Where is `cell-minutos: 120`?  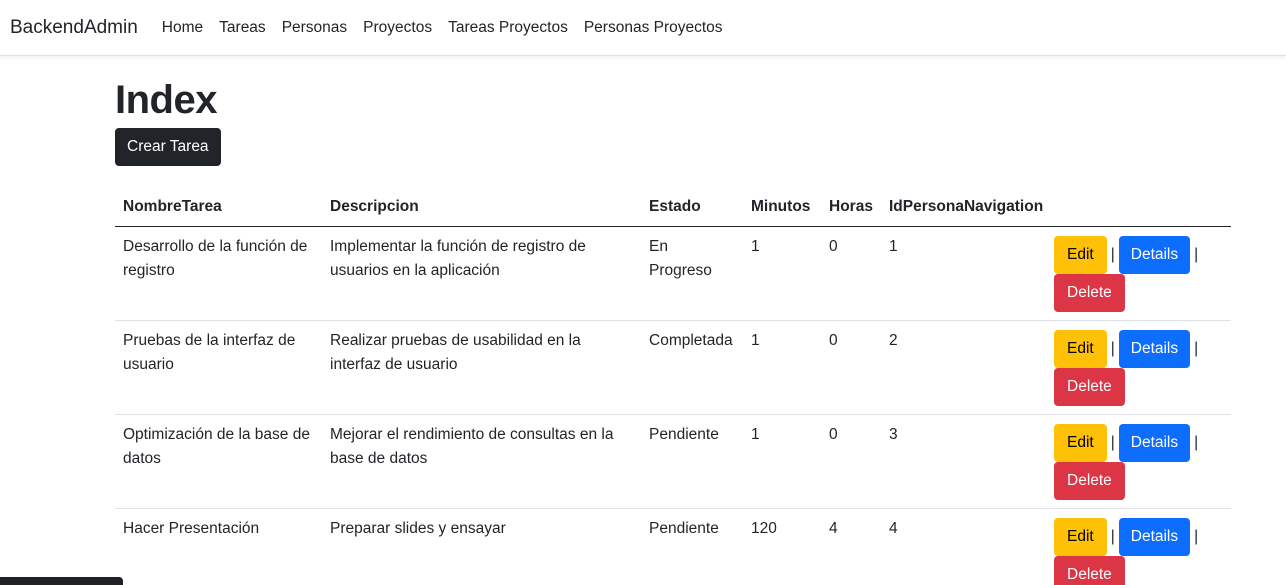
cell-minutos: 120 is located at coordinates (764, 528).